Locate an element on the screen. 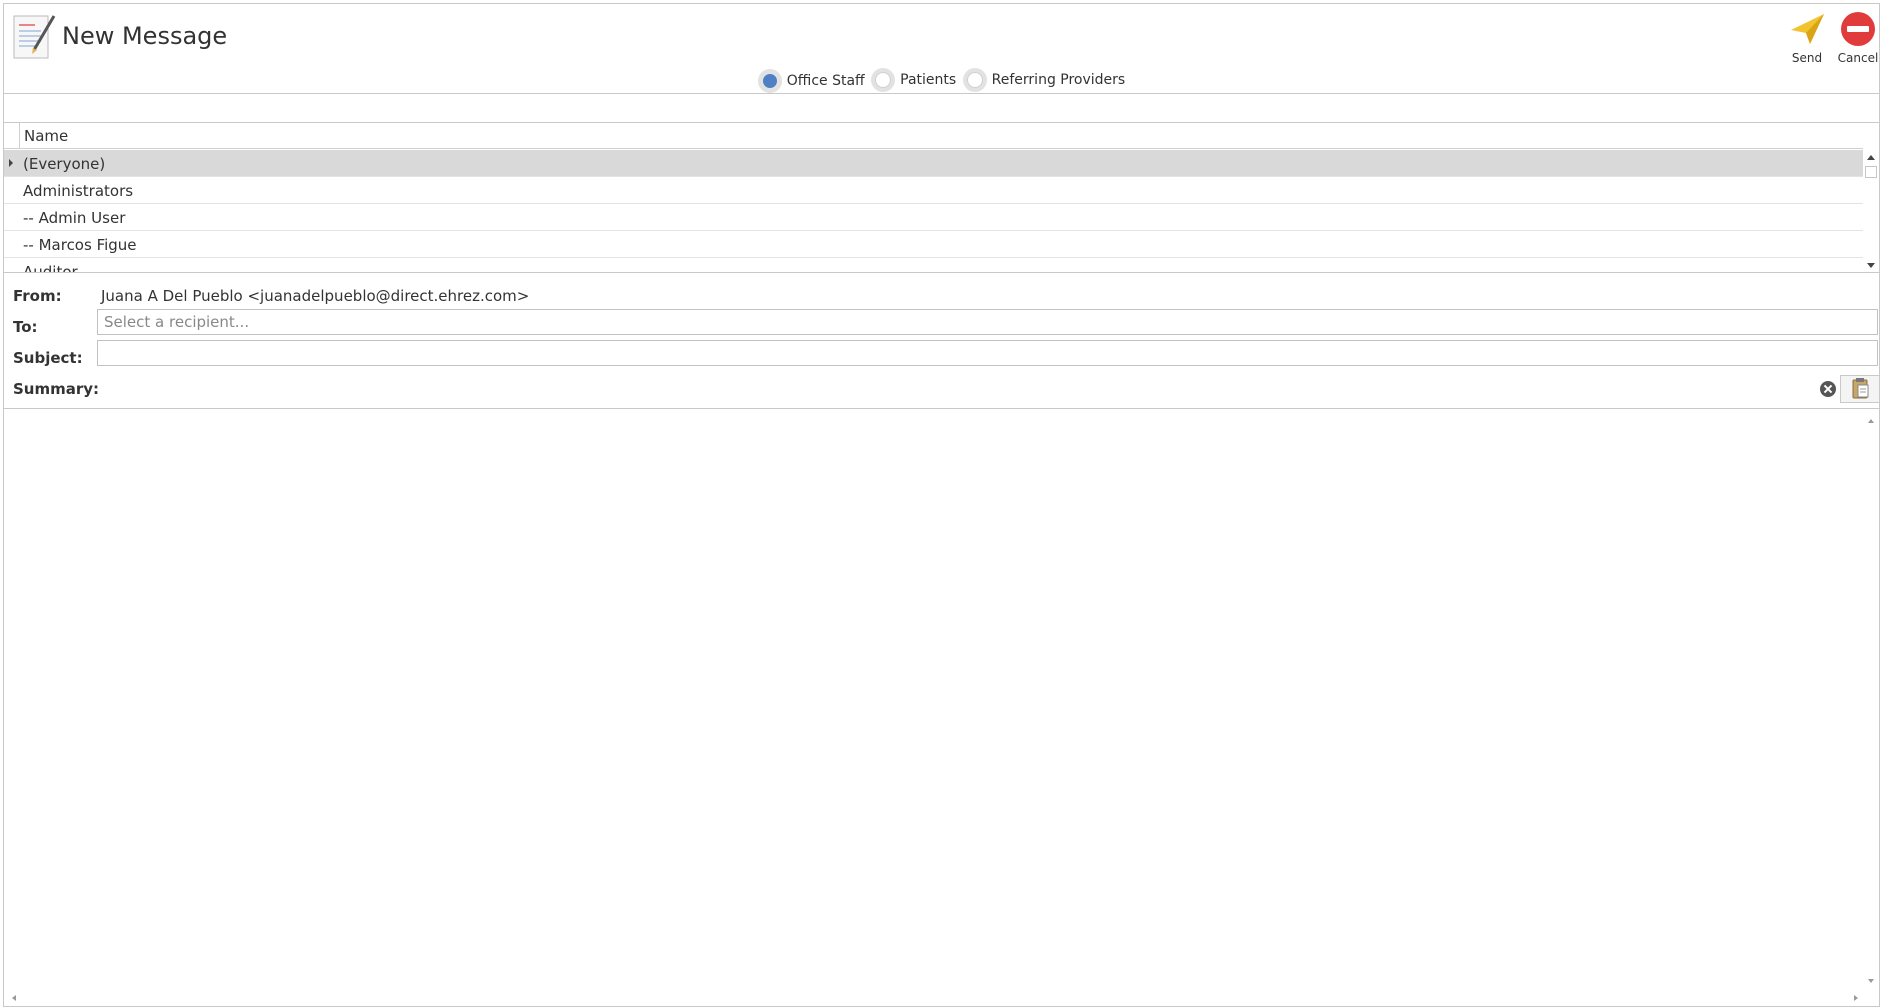 The image size is (1883, 1008). name-cell: -- Marcos Figue is located at coordinates (80, 245).